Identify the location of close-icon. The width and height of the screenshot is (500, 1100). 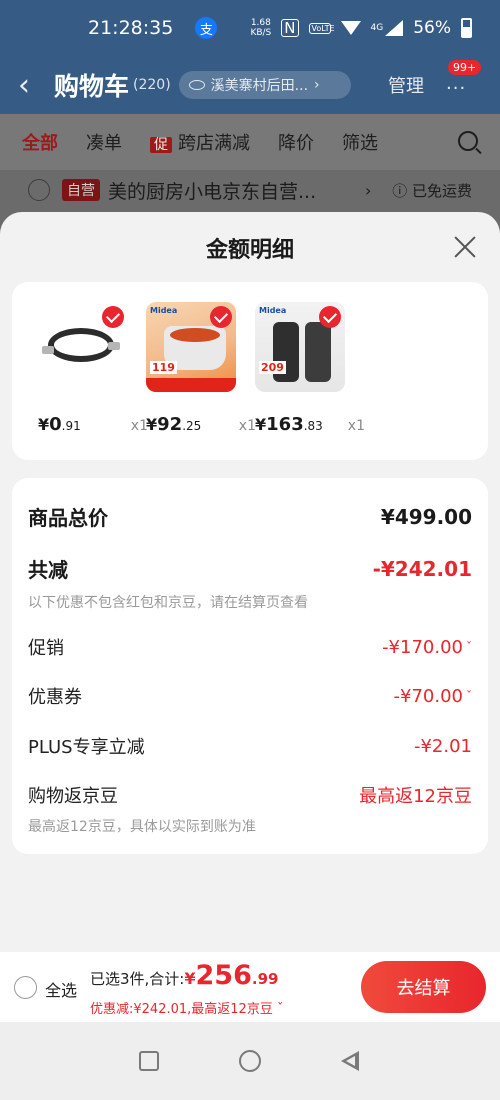
(465, 247).